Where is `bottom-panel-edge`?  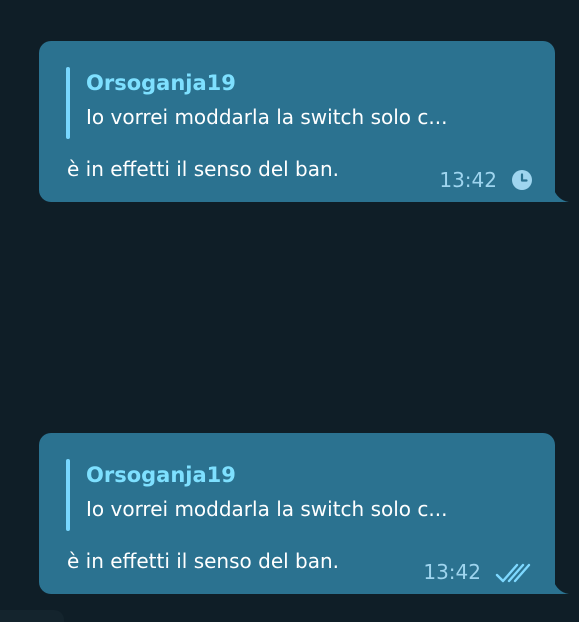 bottom-panel-edge is located at coordinates (32, 616).